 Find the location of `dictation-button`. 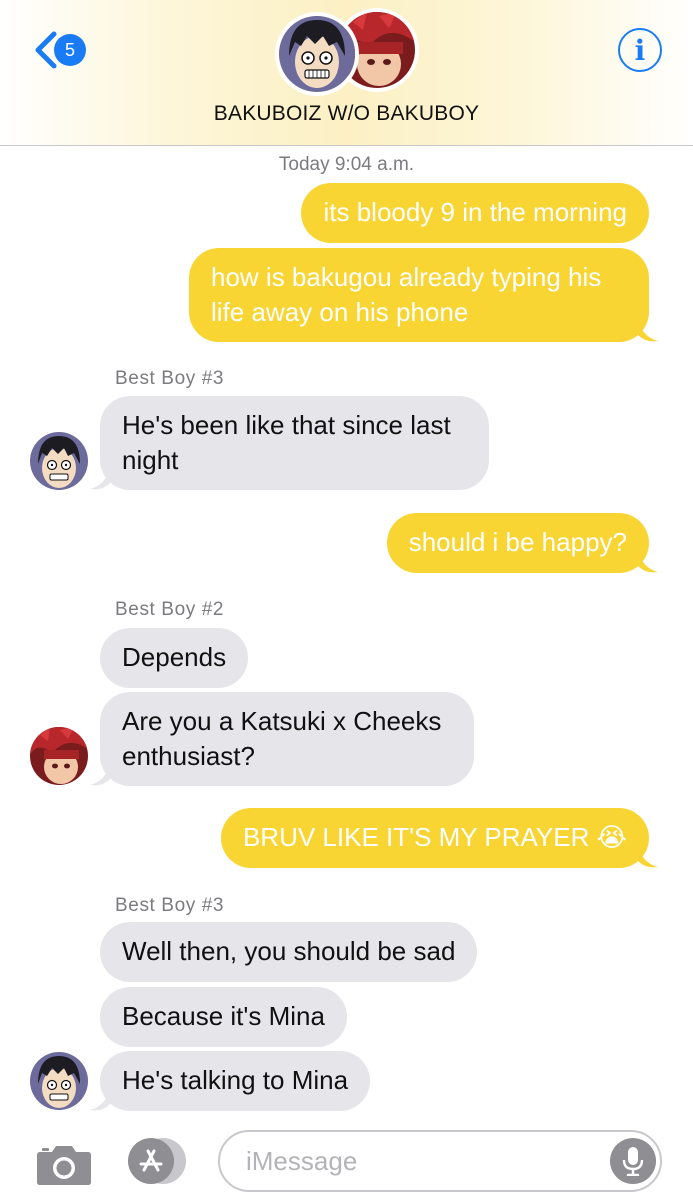

dictation-button is located at coordinates (633, 1161).